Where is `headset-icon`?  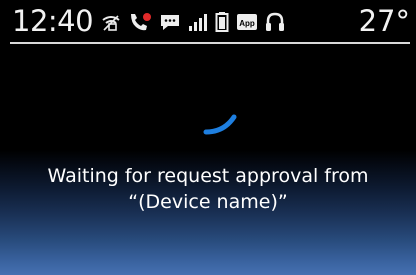
headset-icon is located at coordinates (275, 21).